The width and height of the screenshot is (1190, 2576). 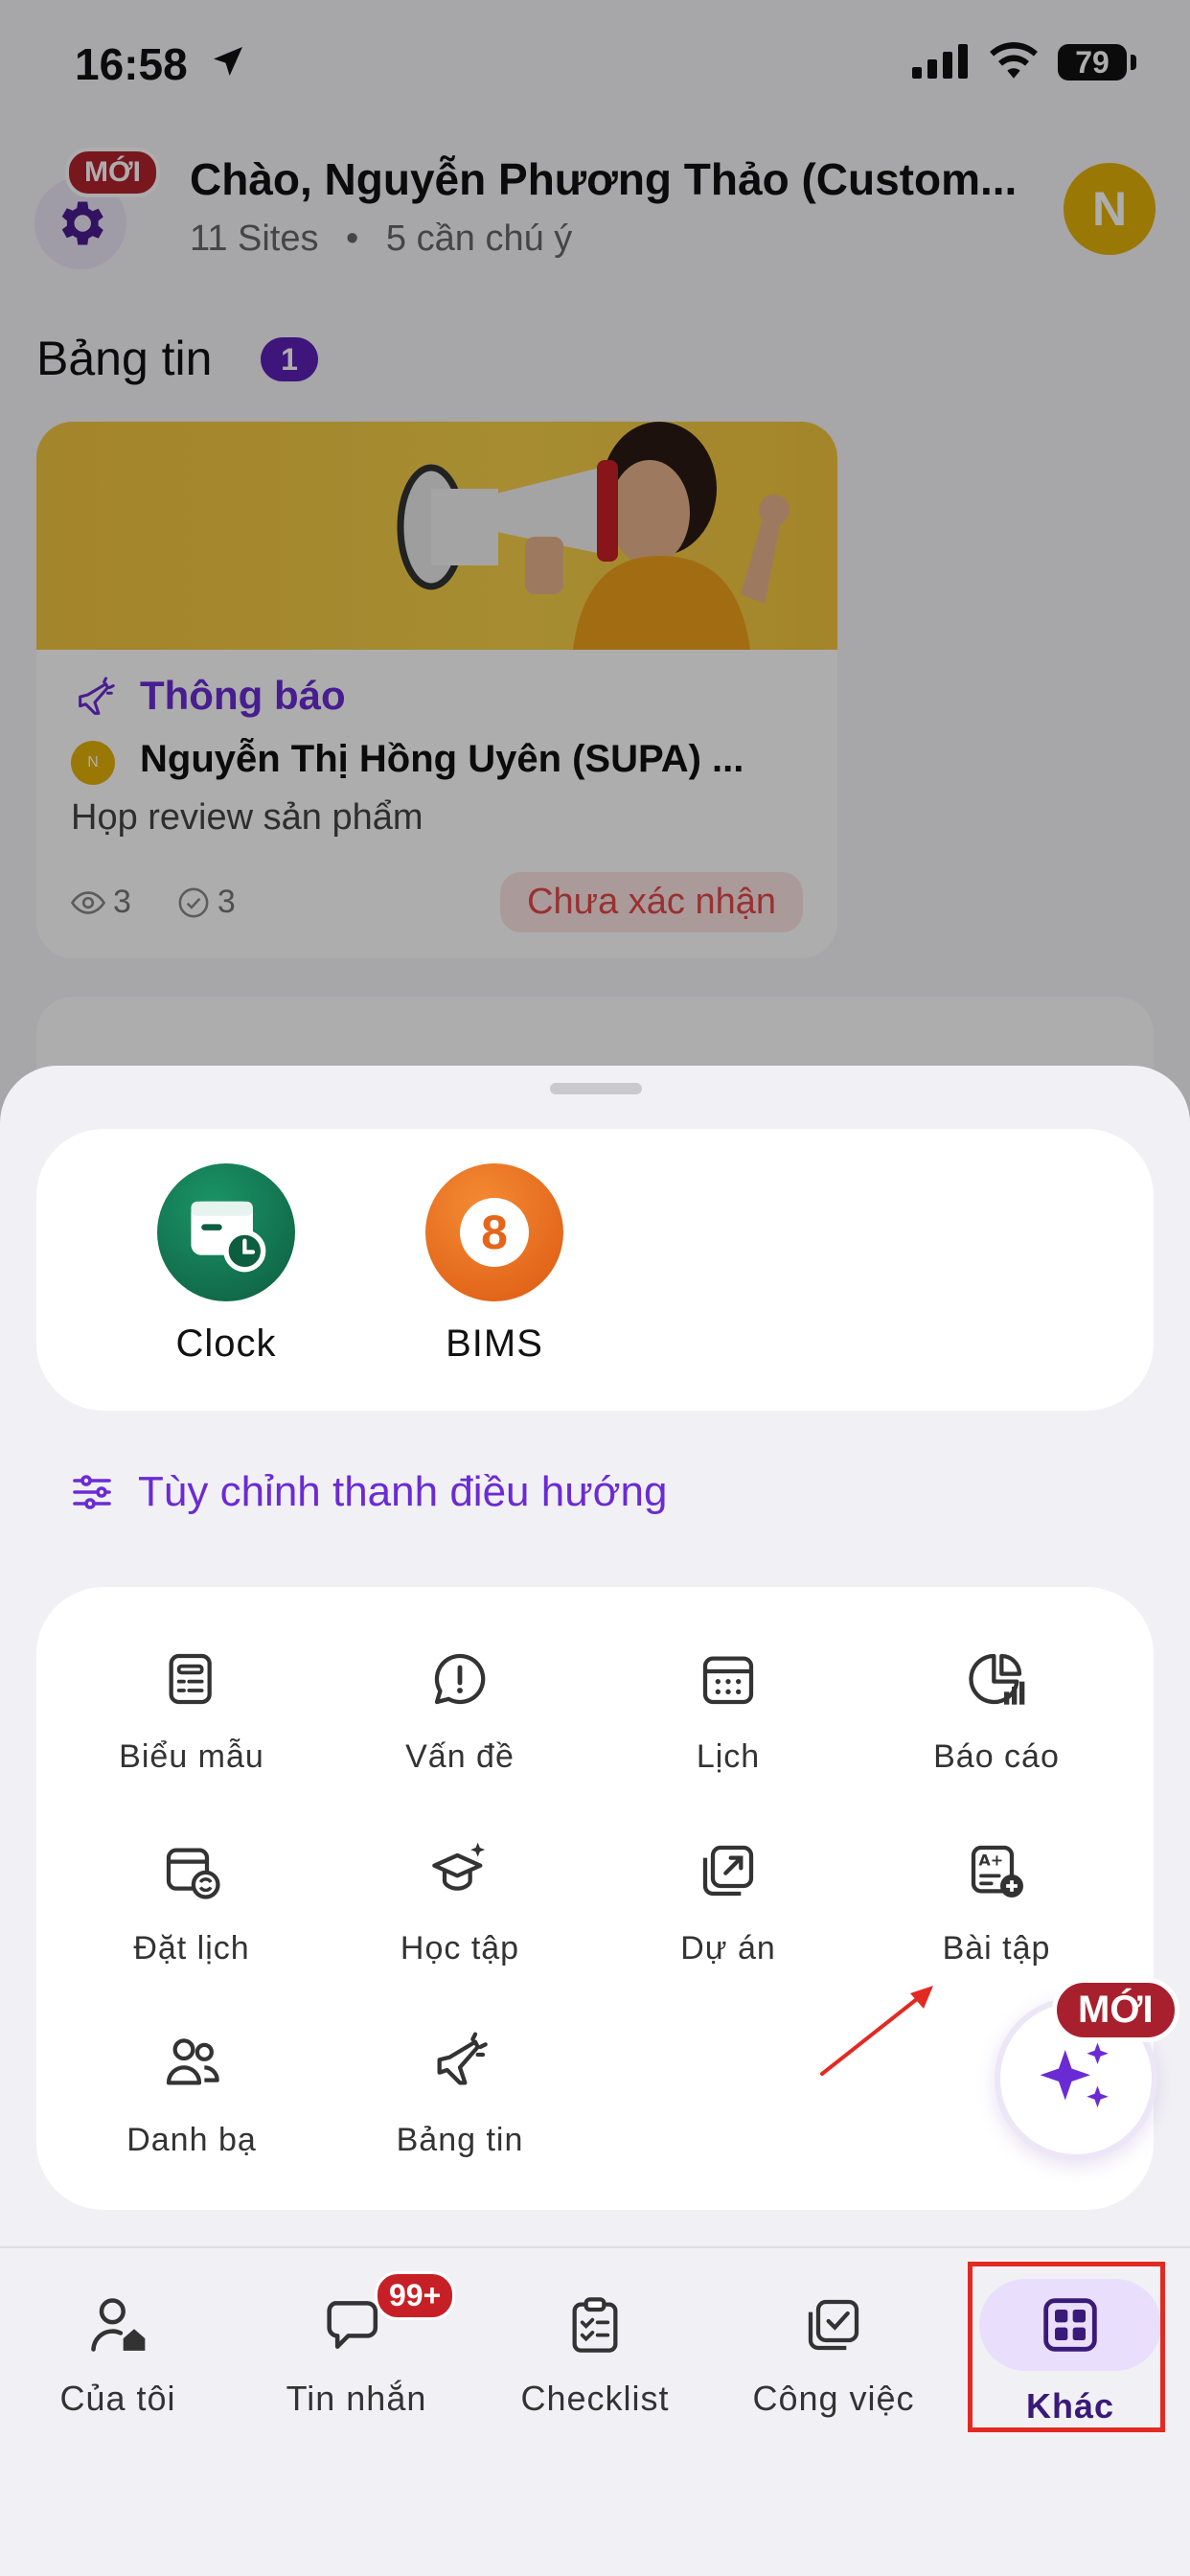 I want to click on feature-forms-label: Biểu mẫu, so click(x=191, y=1756).